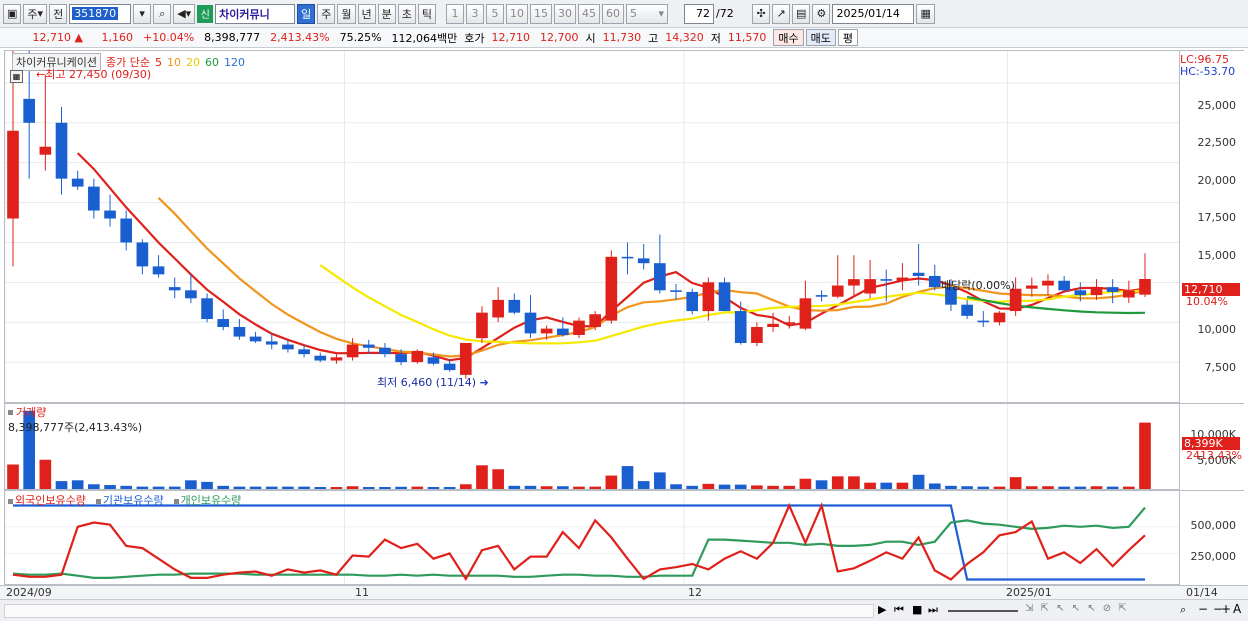 This screenshot has height=621, width=1248. I want to click on holding-institution-line, so click(579, 542).